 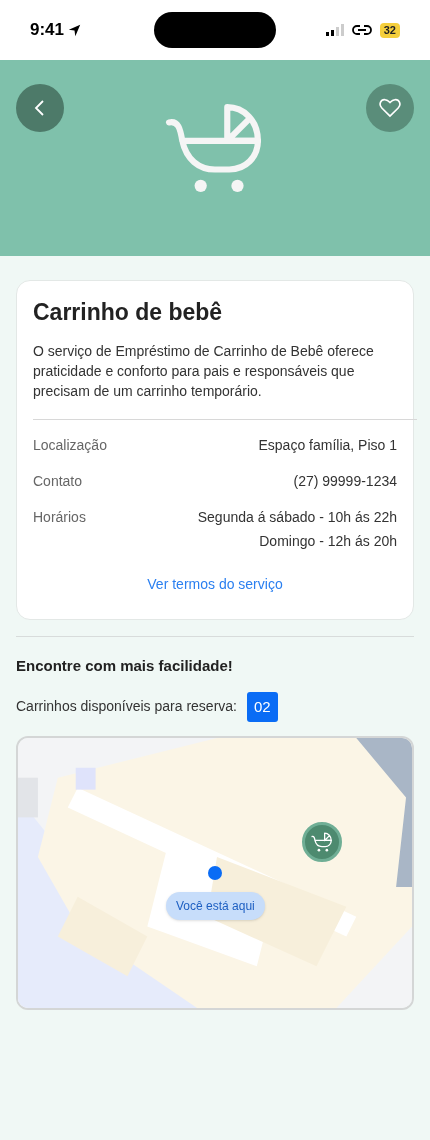 I want to click on stroller-icon, so click(x=322, y=842).